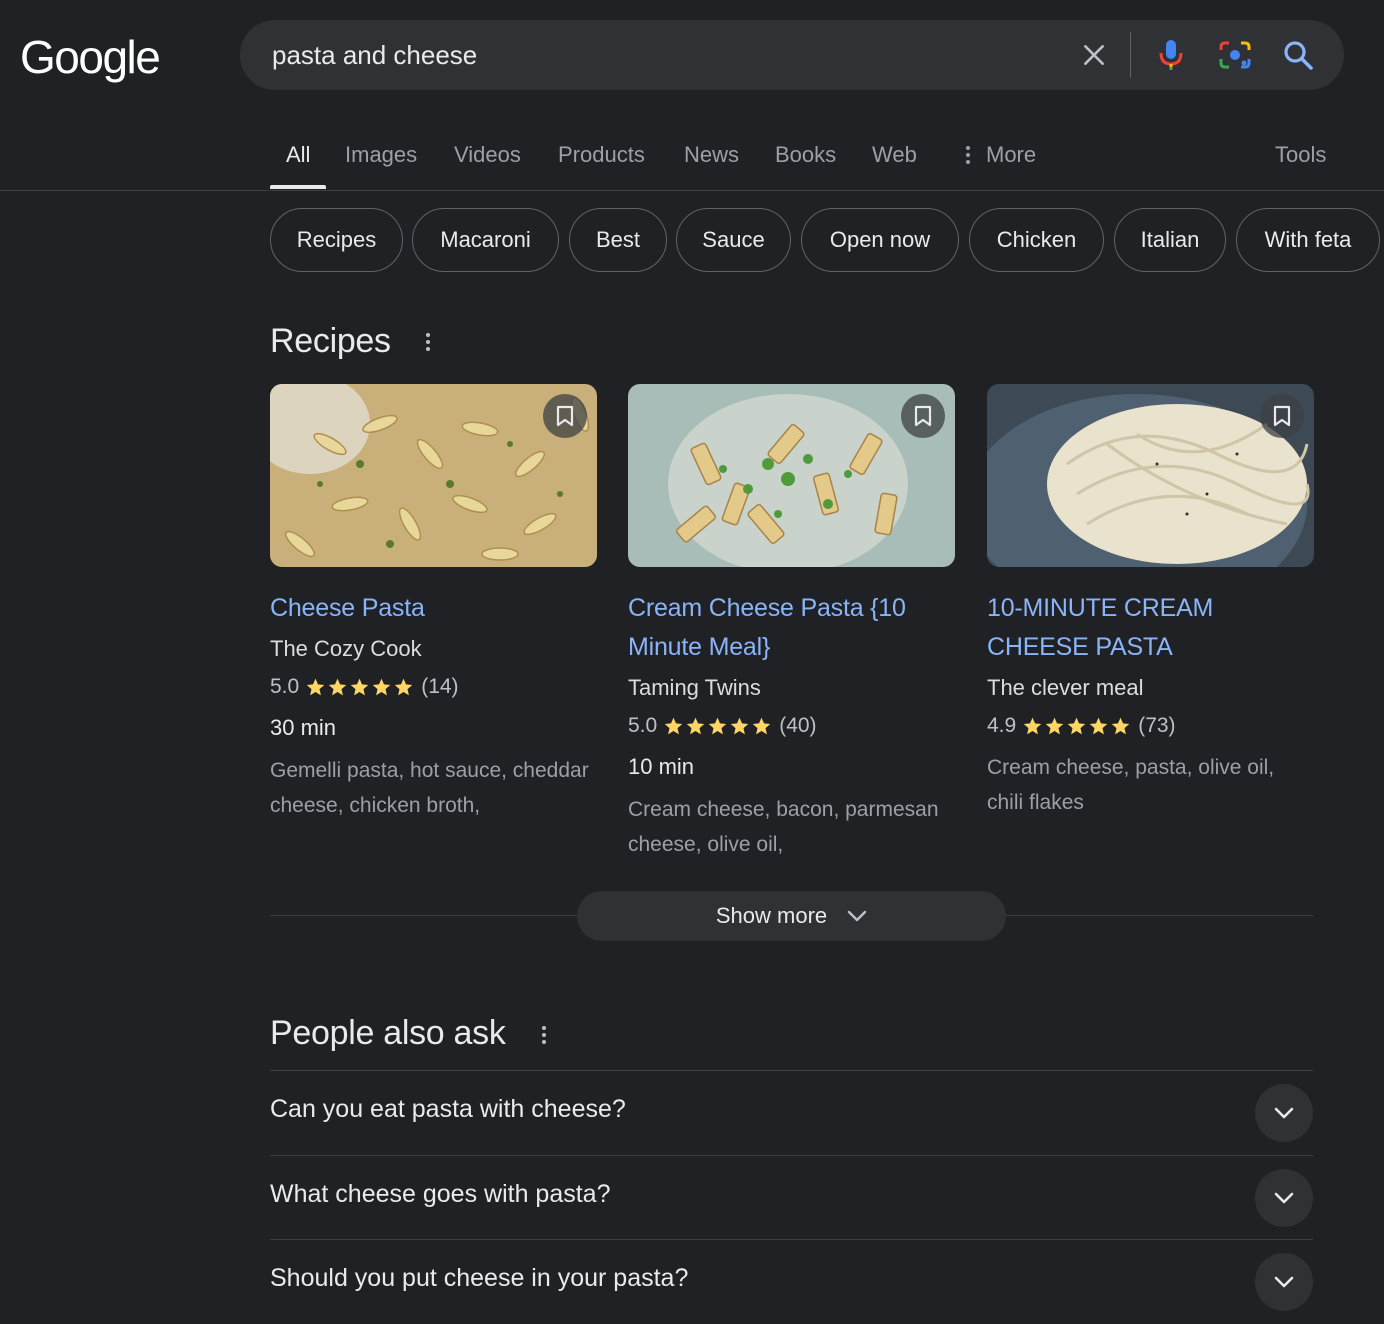  Describe the element at coordinates (485, 240) in the screenshot. I see `chip-macaroni: Macaroni` at that location.